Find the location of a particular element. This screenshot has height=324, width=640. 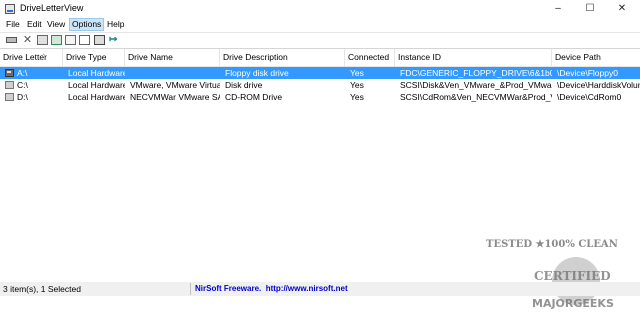

cell-drive-name is located at coordinates (173, 73).